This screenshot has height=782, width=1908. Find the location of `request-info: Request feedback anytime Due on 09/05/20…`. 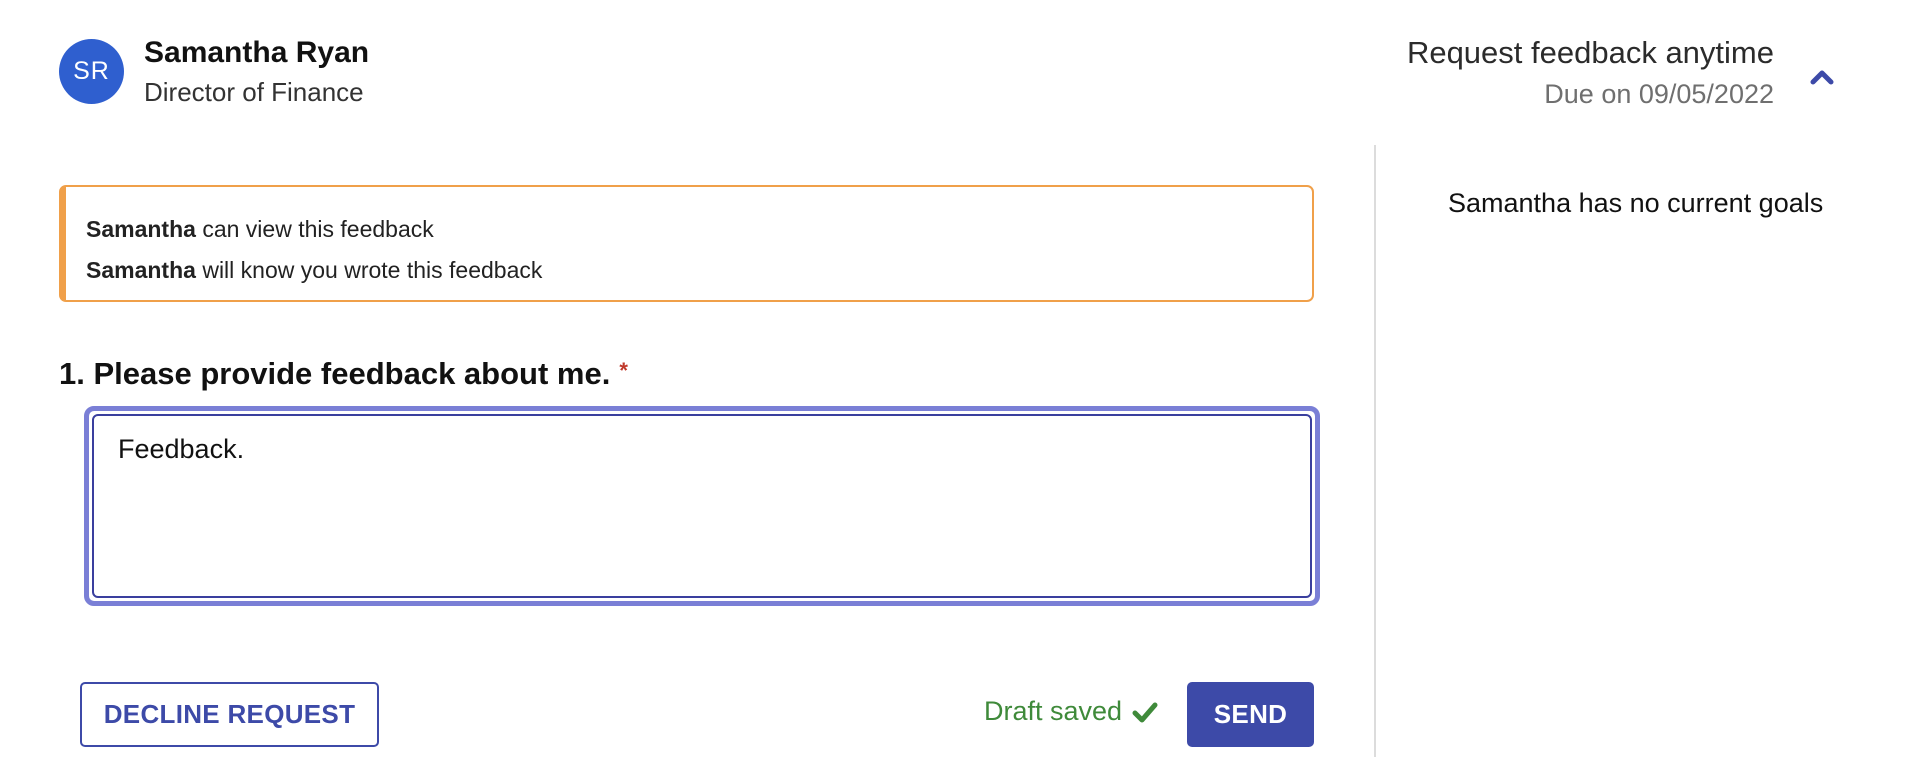

request-info: Request feedback anytime Due on 09/05/20… is located at coordinates (1590, 73).